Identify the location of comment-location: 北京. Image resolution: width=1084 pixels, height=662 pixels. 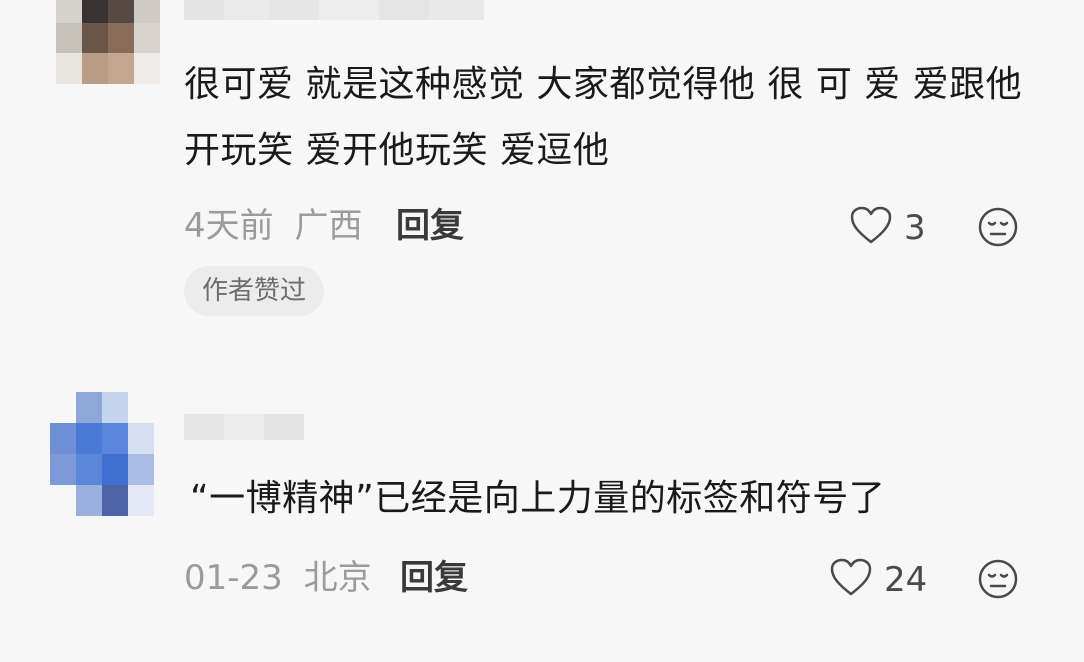
(337, 578).